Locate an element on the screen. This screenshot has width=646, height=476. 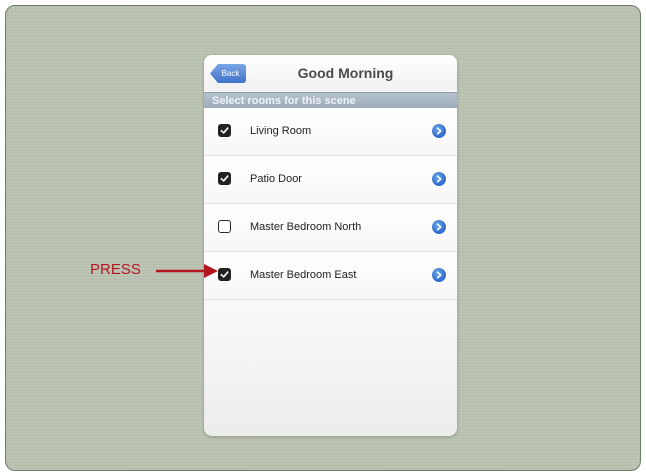
nav-bar: Back Good Morning is located at coordinates (330, 73).